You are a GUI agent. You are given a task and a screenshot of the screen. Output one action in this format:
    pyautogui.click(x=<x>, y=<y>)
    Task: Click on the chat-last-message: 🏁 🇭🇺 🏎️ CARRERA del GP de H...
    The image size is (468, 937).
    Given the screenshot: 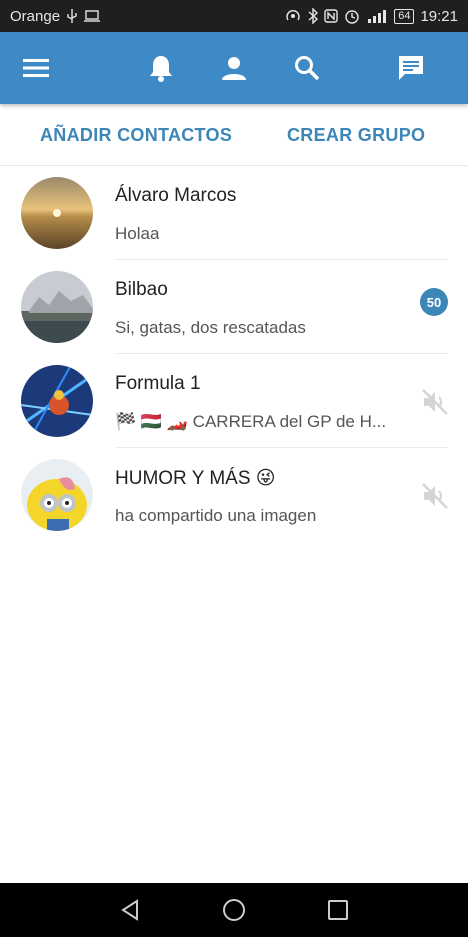 What is the action you would take?
    pyautogui.click(x=251, y=421)
    